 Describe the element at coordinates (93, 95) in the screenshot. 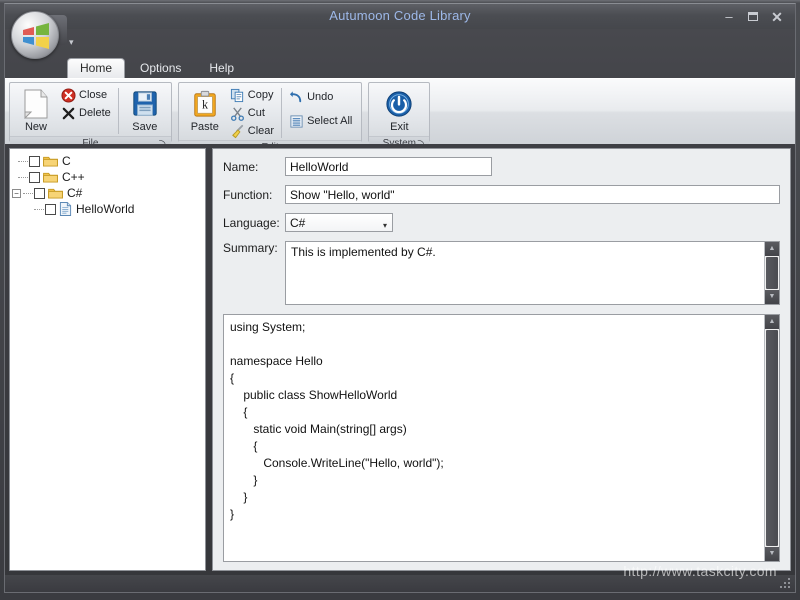

I see `close-button-label: Close` at that location.